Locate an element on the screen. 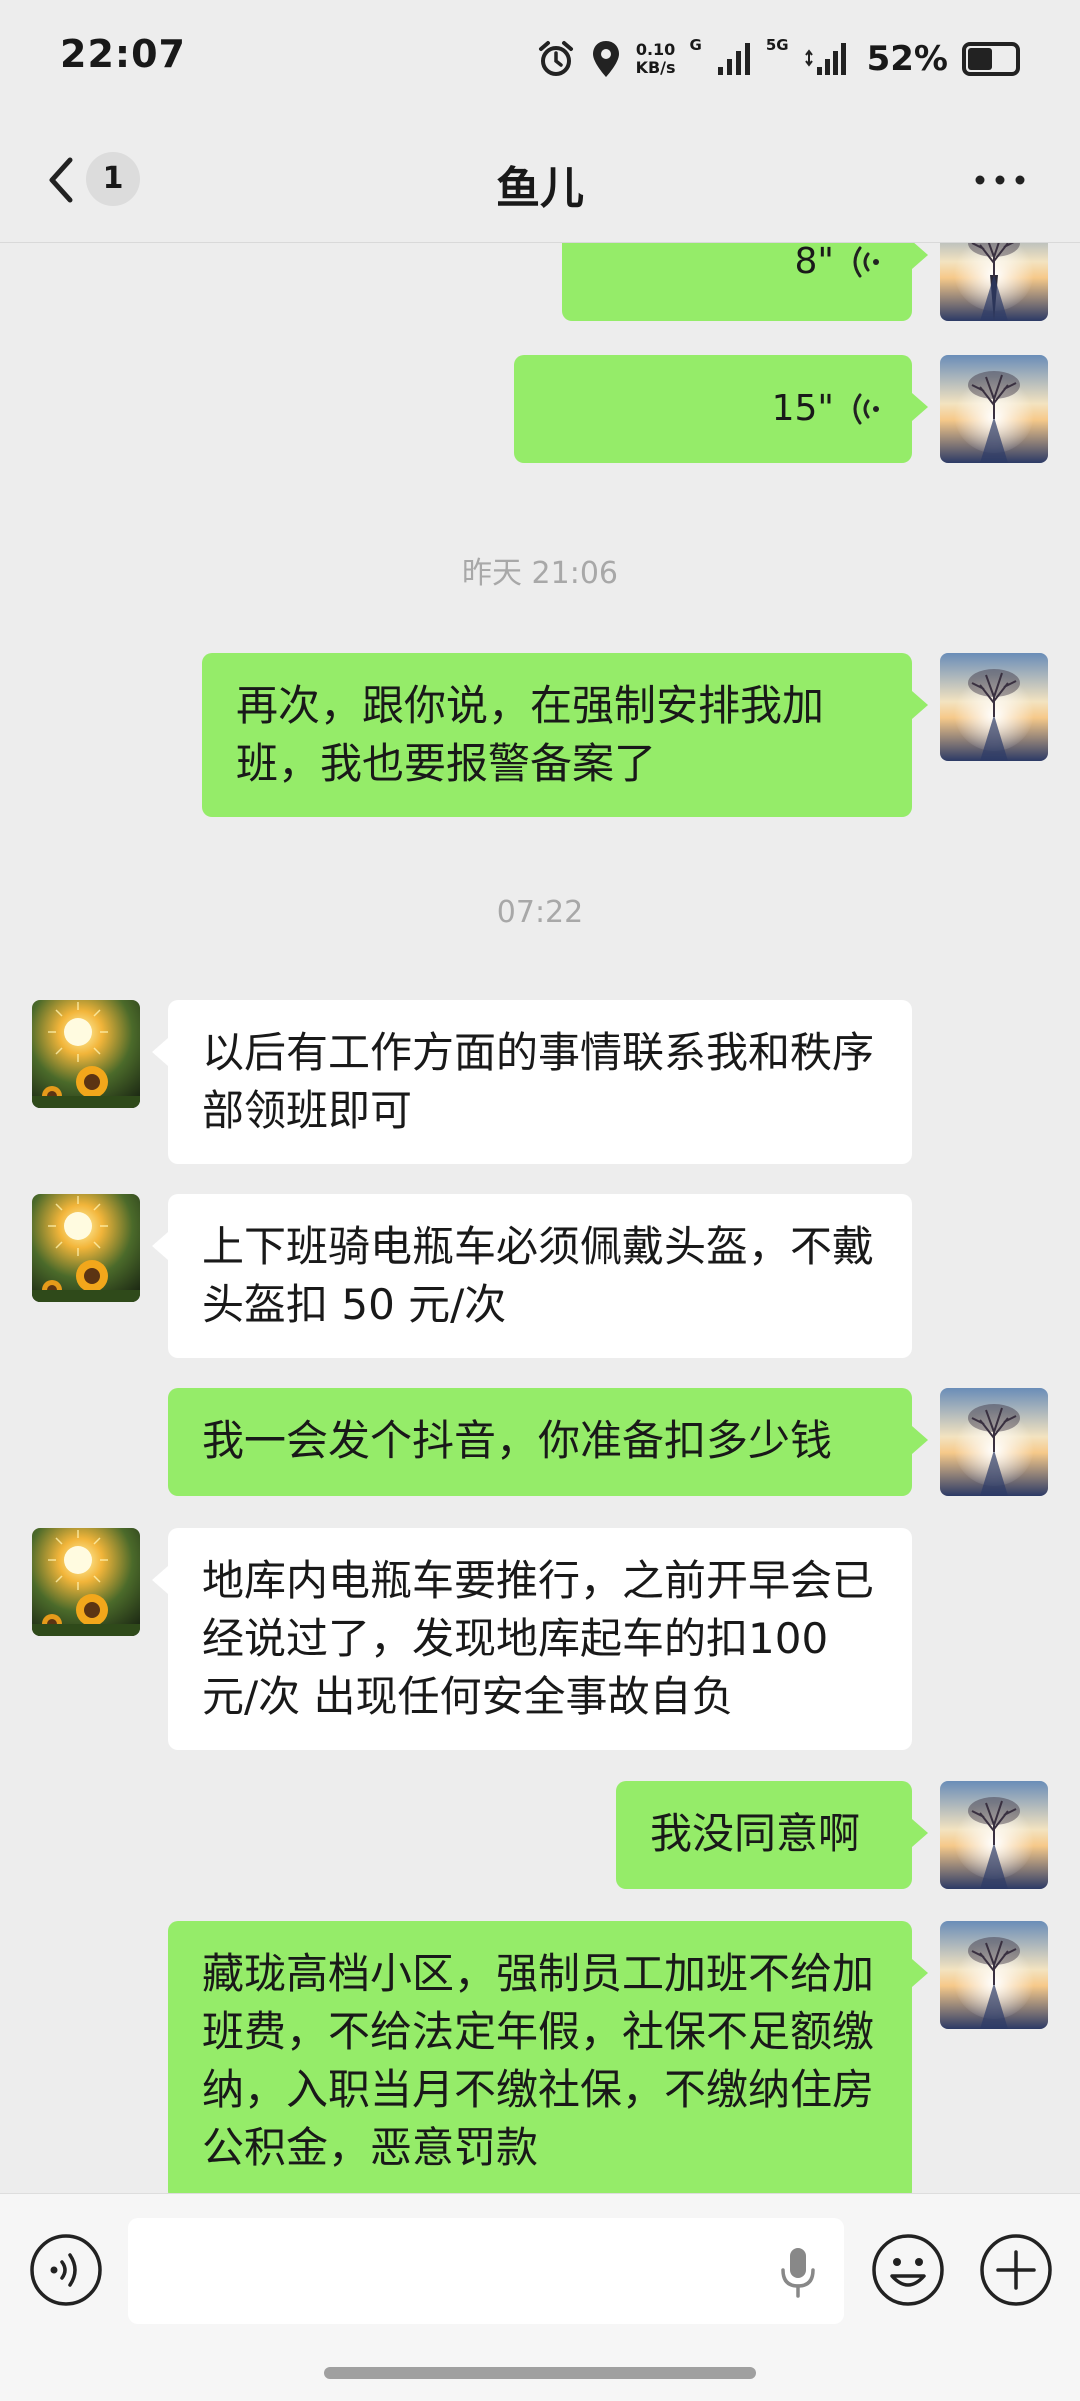 The height and width of the screenshot is (2401, 1080). battery-icon is located at coordinates (991, 59).